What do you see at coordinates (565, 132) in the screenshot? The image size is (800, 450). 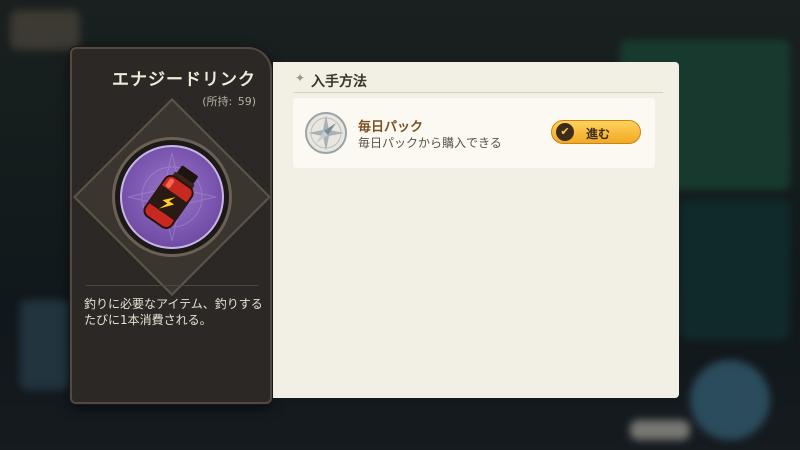 I see `check-icon: ✔` at bounding box center [565, 132].